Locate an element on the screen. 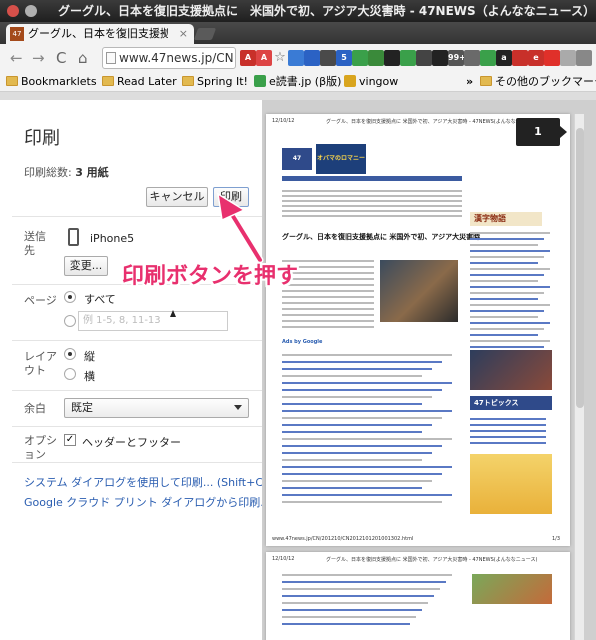 The image size is (596, 640). destination-name: iPhone5 is located at coordinates (112, 238).